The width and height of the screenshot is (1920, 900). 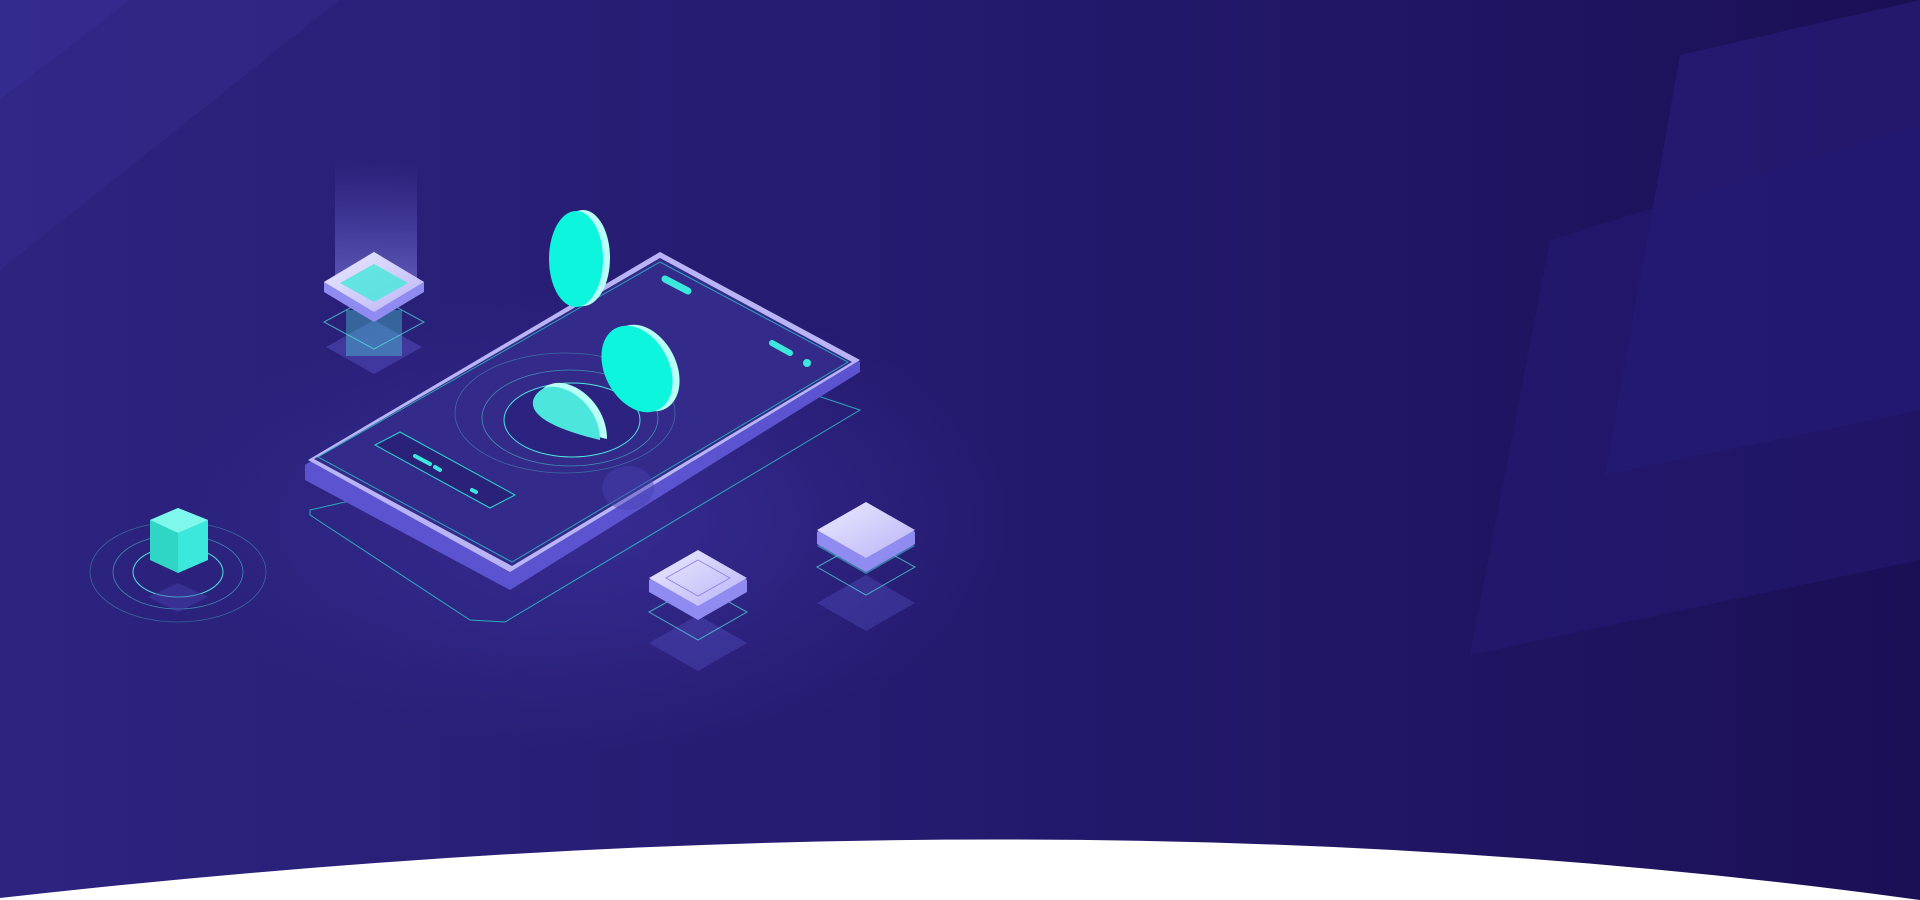 I want to click on coin-reflection, so click(x=628, y=488).